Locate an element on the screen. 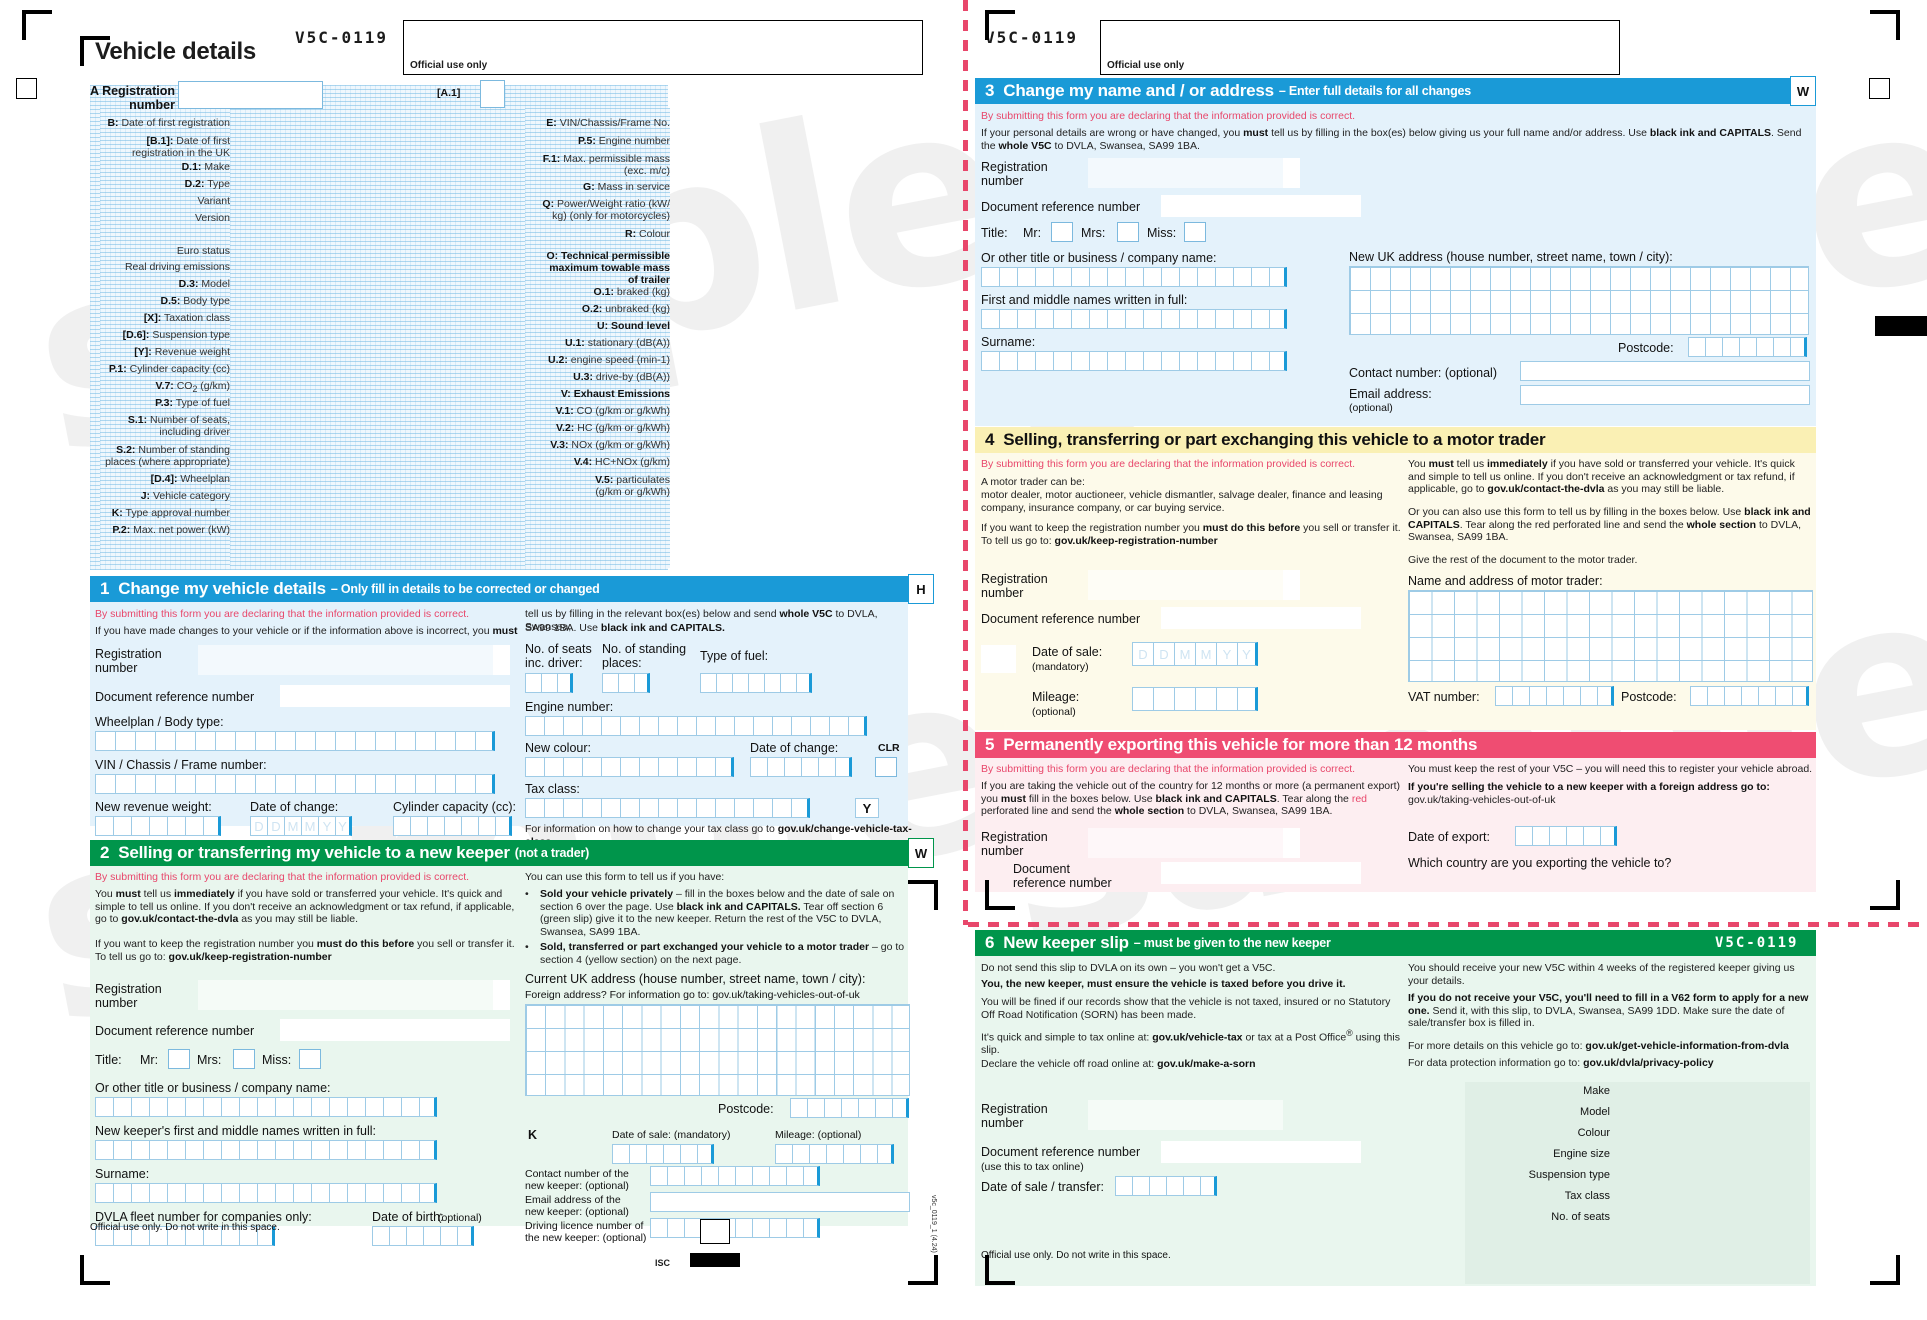 Image resolution: width=1927 pixels, height=1320 pixels. section1-standing-cells is located at coordinates (626, 683).